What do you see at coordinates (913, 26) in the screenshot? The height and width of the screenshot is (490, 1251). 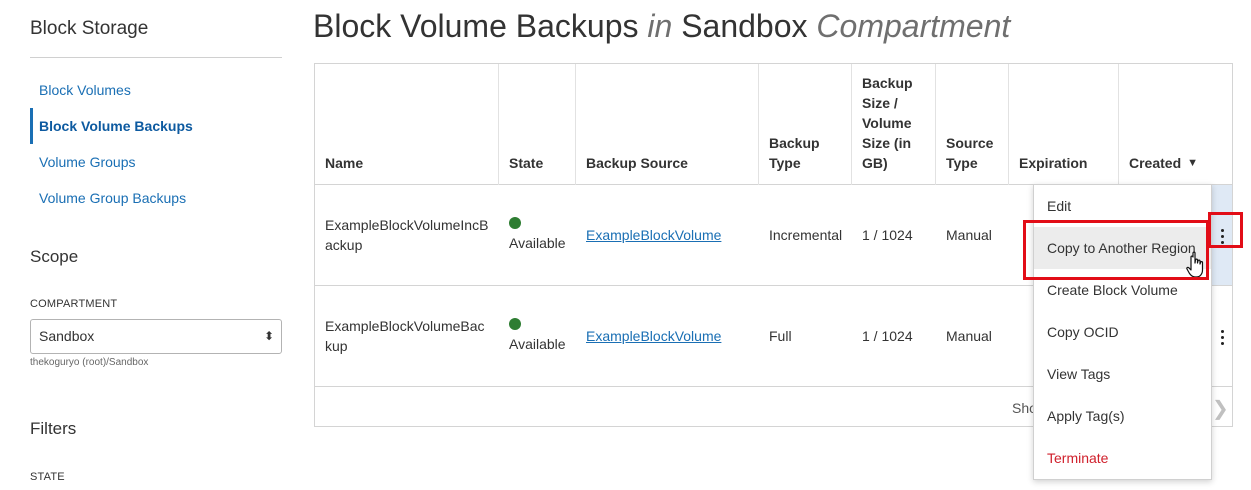 I see `page-title-suffix: Compartment` at bounding box center [913, 26].